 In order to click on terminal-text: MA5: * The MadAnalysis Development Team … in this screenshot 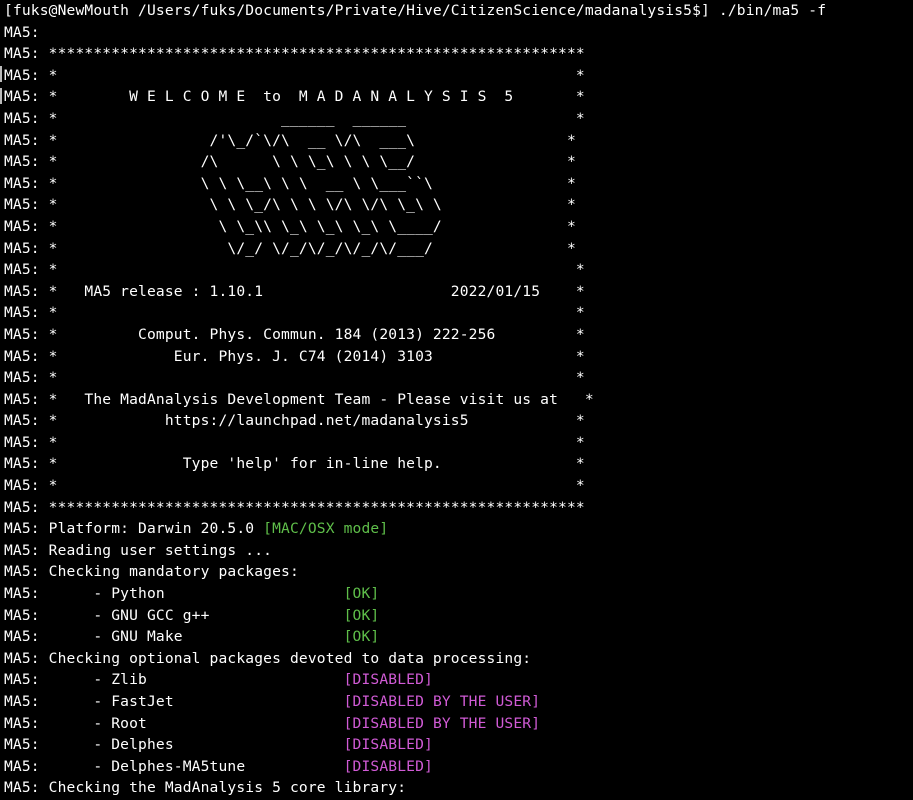, I will do `click(299, 399)`.